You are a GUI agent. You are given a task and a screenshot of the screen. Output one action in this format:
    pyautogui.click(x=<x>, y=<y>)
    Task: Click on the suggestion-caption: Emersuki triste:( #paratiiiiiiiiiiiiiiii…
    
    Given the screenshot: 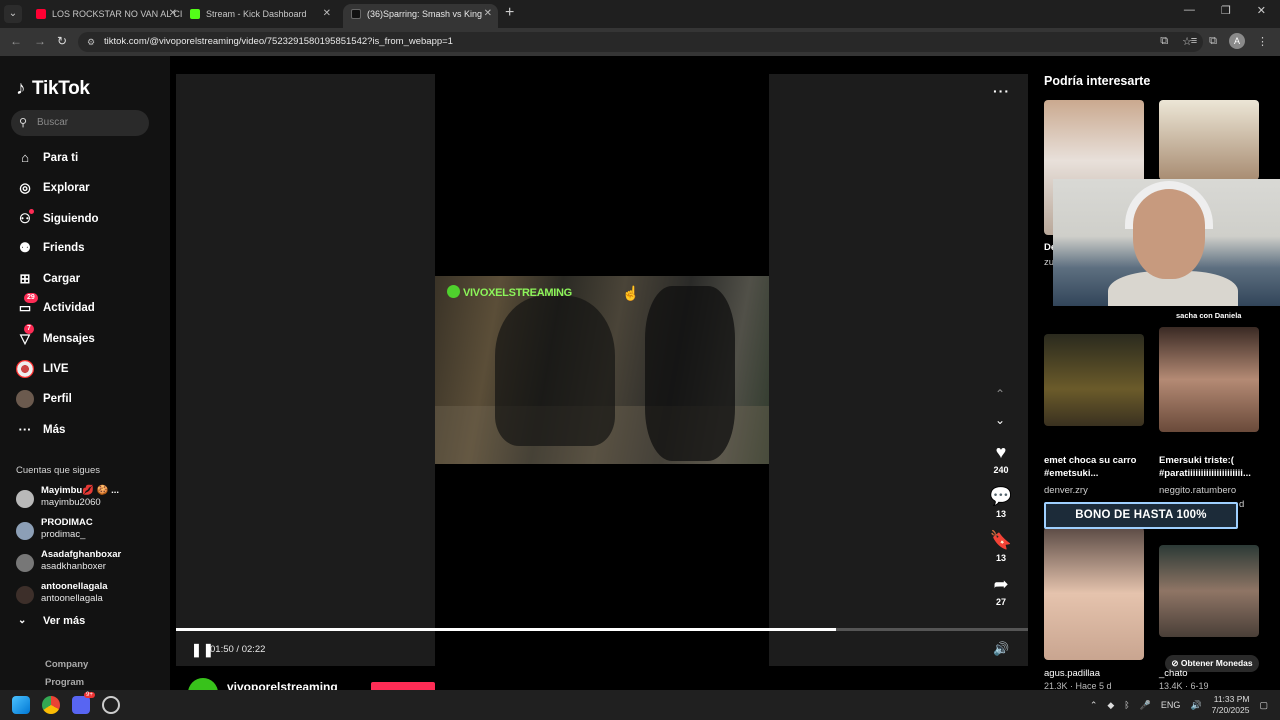 What is the action you would take?
    pyautogui.click(x=1214, y=467)
    